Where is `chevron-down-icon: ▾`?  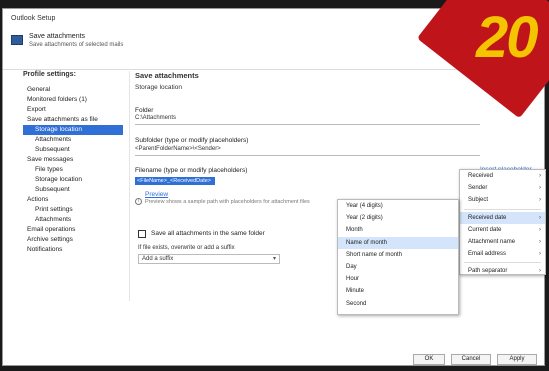 chevron-down-icon: ▾ is located at coordinates (274, 259).